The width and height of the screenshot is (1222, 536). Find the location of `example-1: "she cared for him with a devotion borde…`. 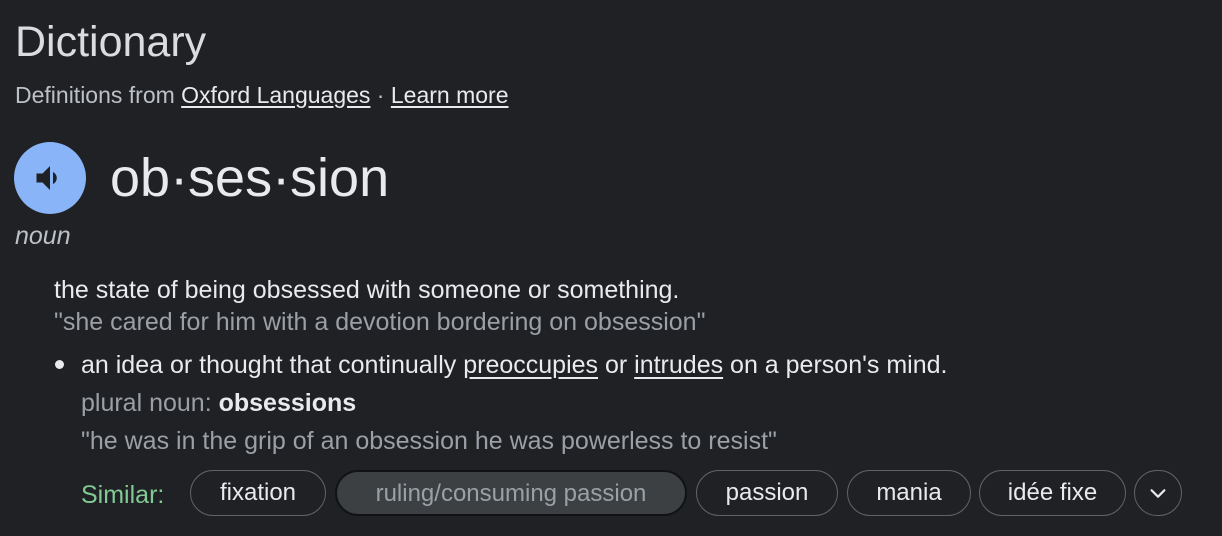

example-1: "she cared for him with a devotion borde… is located at coordinates (380, 322).